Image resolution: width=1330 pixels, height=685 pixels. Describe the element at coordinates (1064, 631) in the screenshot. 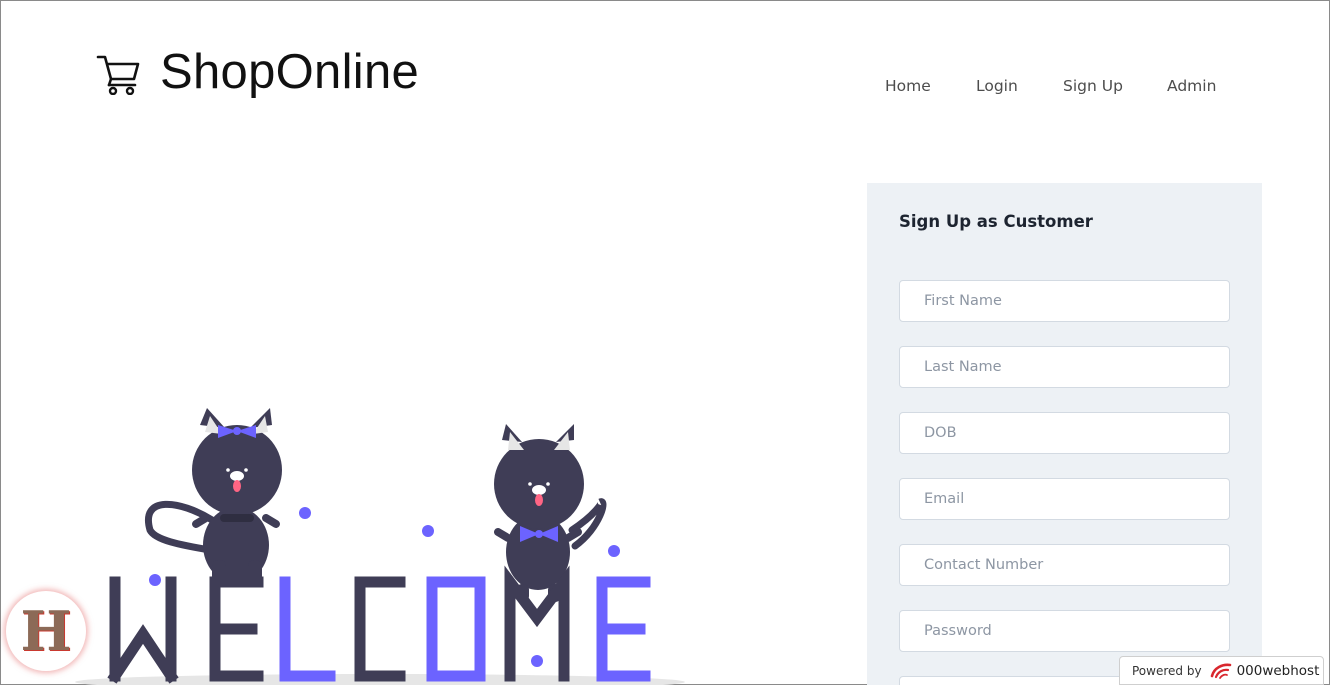

I see `password-input` at that location.